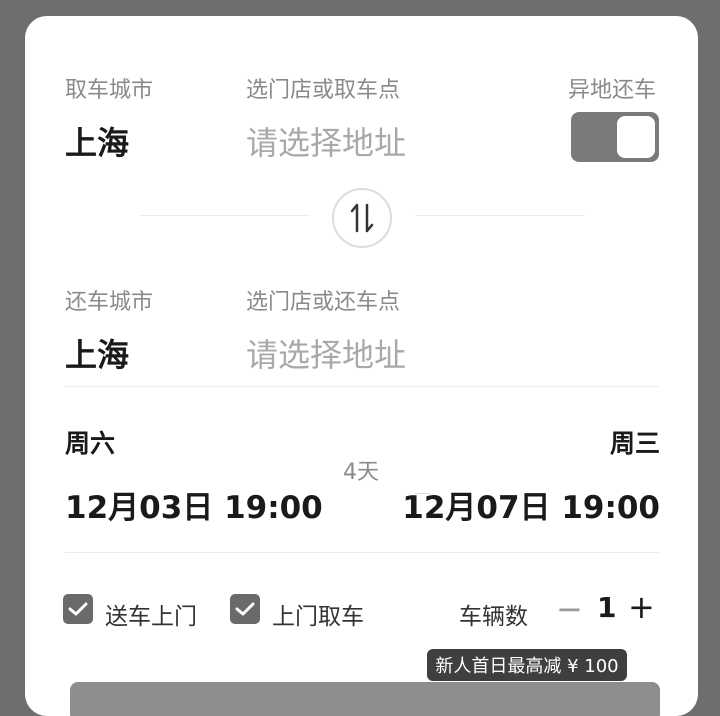  What do you see at coordinates (90, 443) in the screenshot?
I see `start-day: 周六` at bounding box center [90, 443].